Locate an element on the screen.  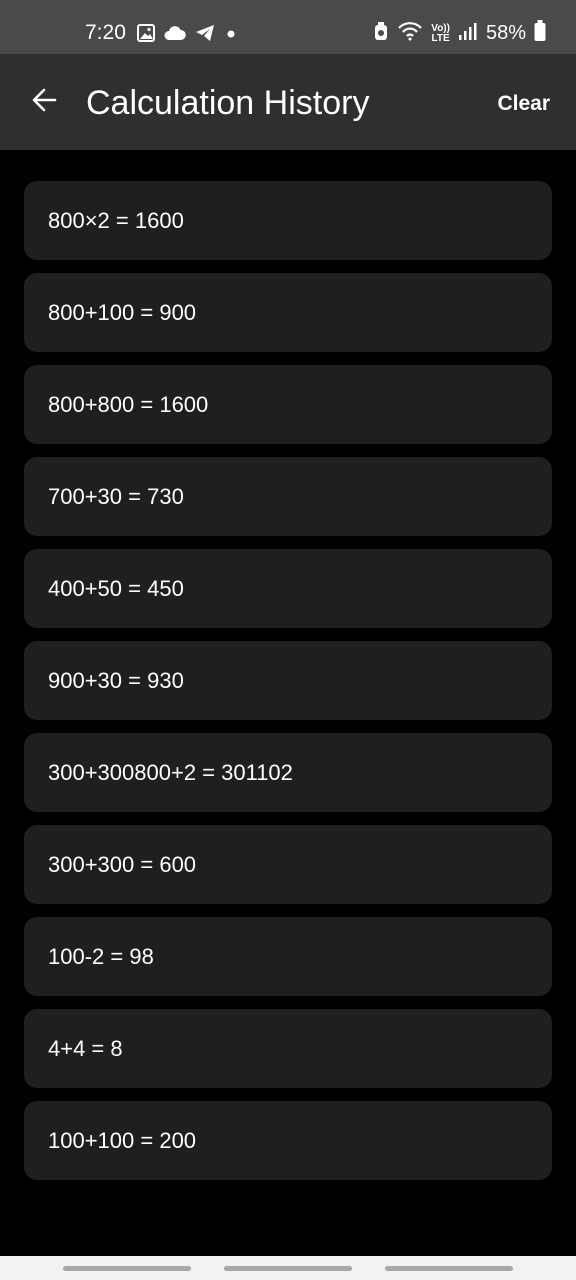
navigation-bar is located at coordinates (288, 1268).